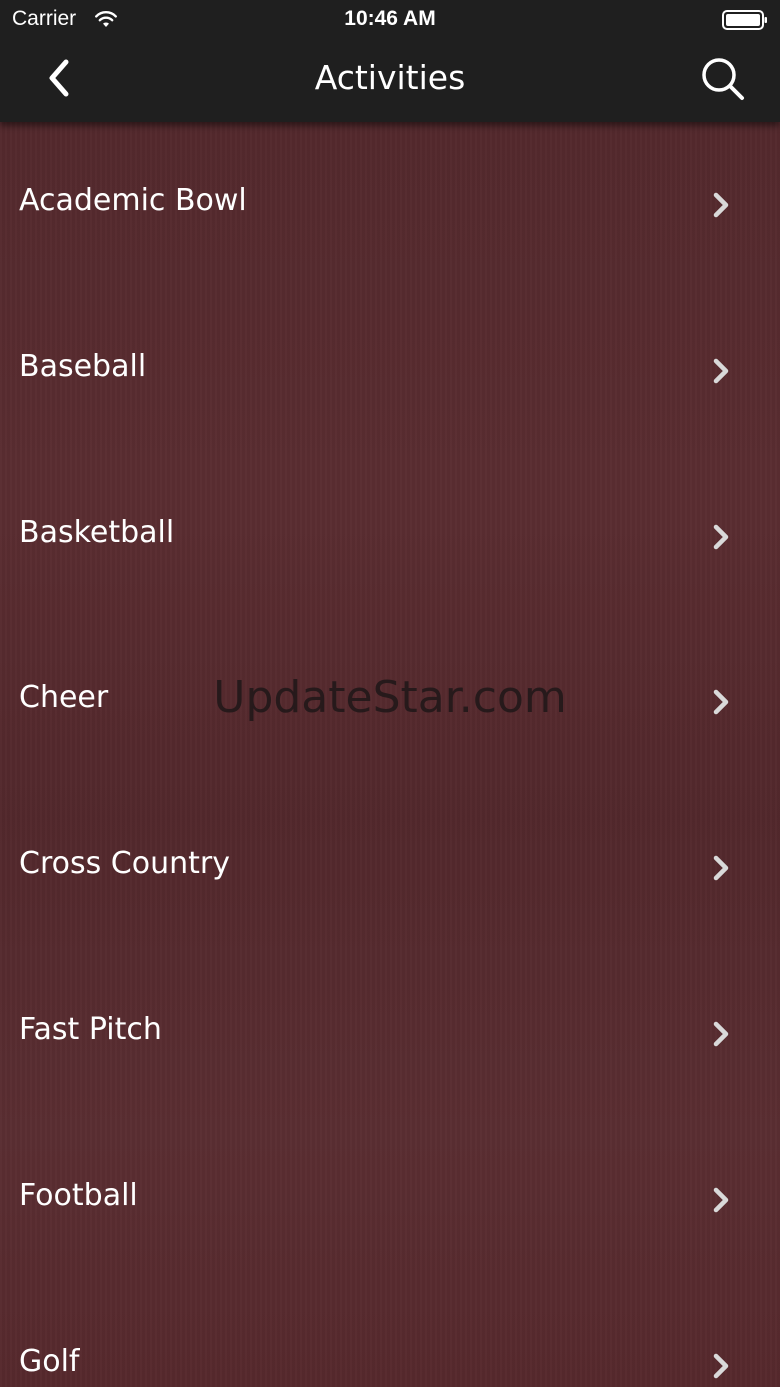 This screenshot has width=780, height=1387. What do you see at coordinates (133, 200) in the screenshot?
I see `list-item-label: Academic Bowl` at bounding box center [133, 200].